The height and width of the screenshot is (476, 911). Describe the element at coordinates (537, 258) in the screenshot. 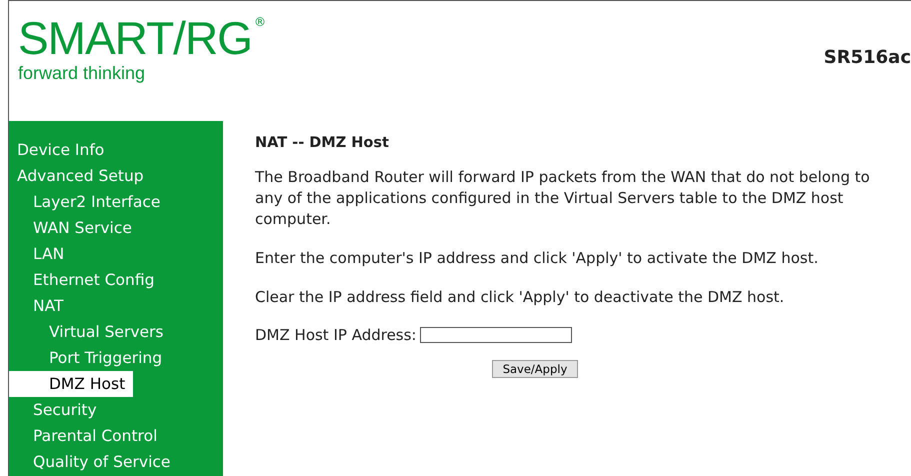

I see `description-text: Enter the computer's IP address and click 'Apply' to activate the DMZ host.` at that location.